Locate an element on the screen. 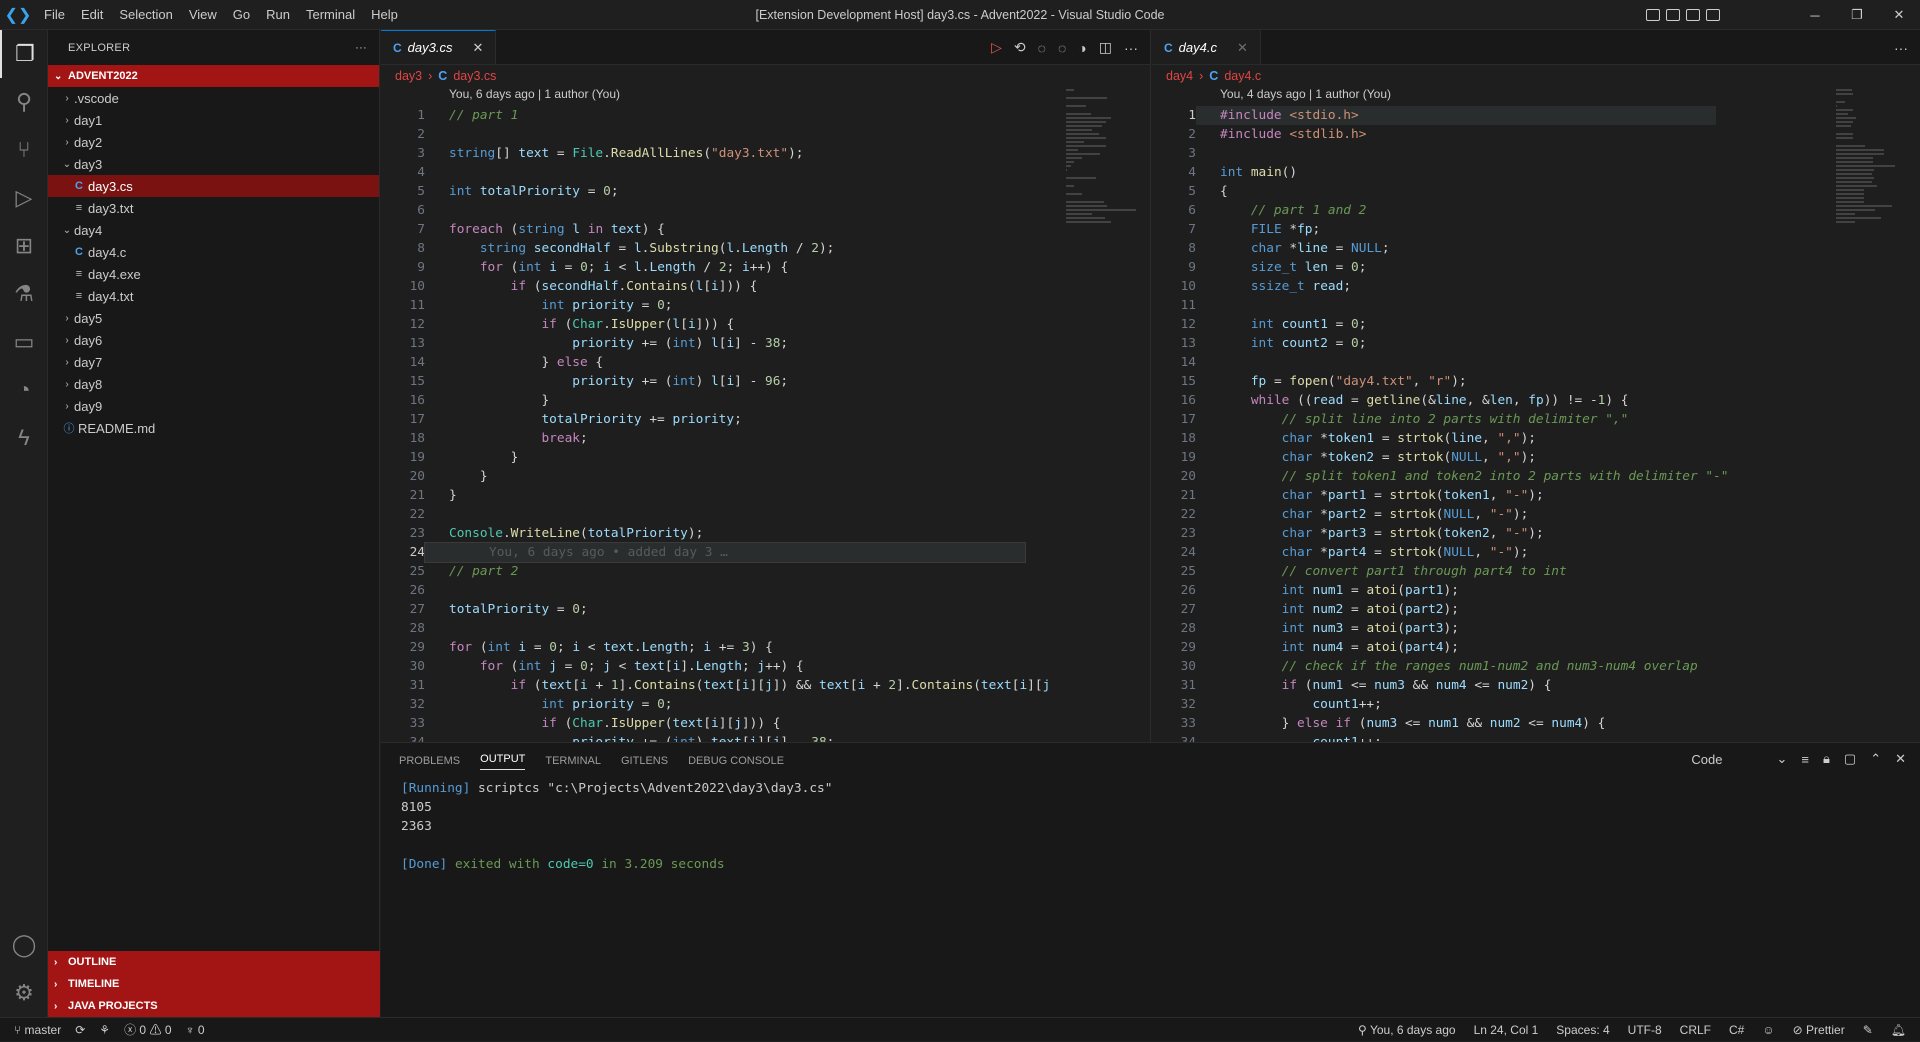  code-line: 11 is located at coordinates (1536, 305).